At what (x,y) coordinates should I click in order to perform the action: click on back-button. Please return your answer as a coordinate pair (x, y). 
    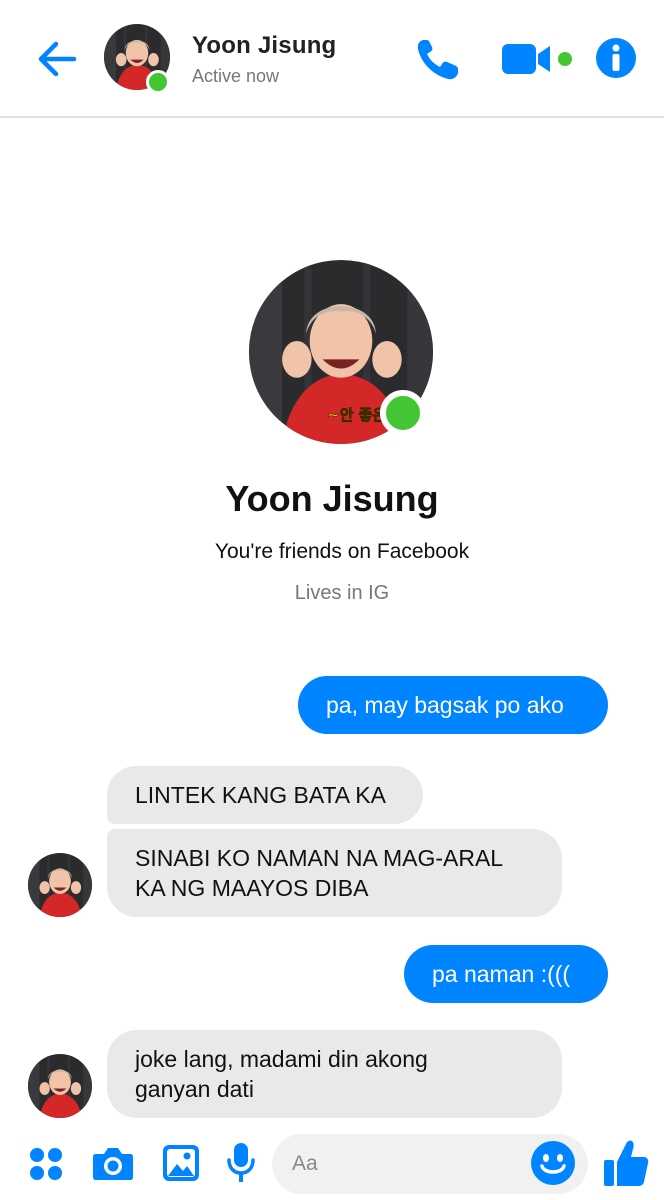
    Looking at the image, I should click on (57, 59).